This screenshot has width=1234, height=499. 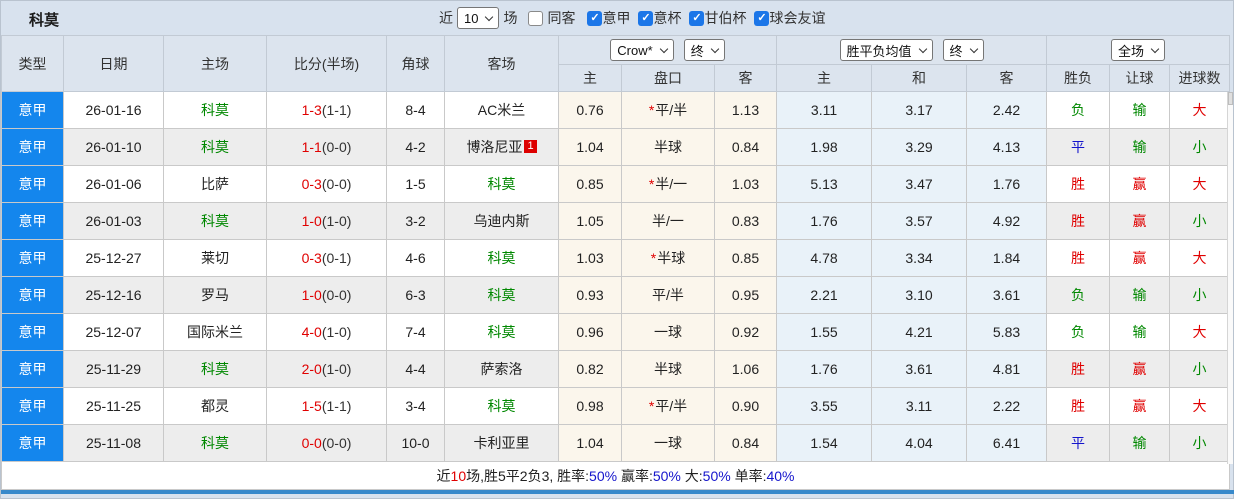 I want to click on match-date: 26-01-16, so click(x=113, y=110).